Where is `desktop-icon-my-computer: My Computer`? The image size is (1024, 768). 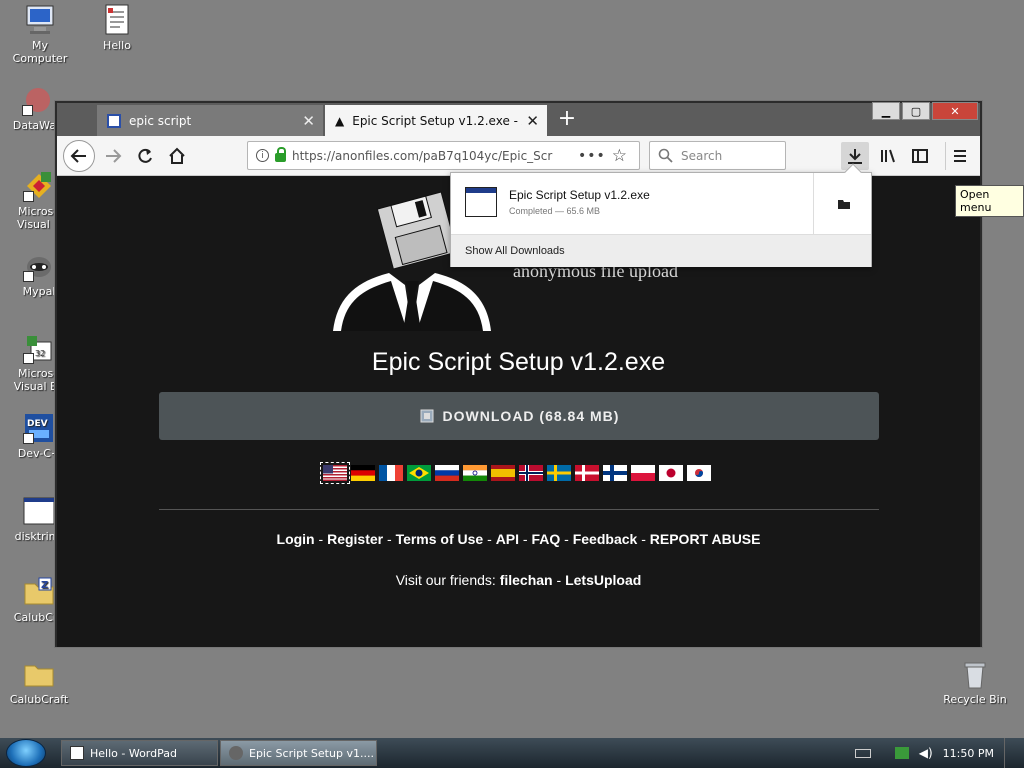
desktop-icon-my-computer: My Computer is located at coordinates (40, 34).